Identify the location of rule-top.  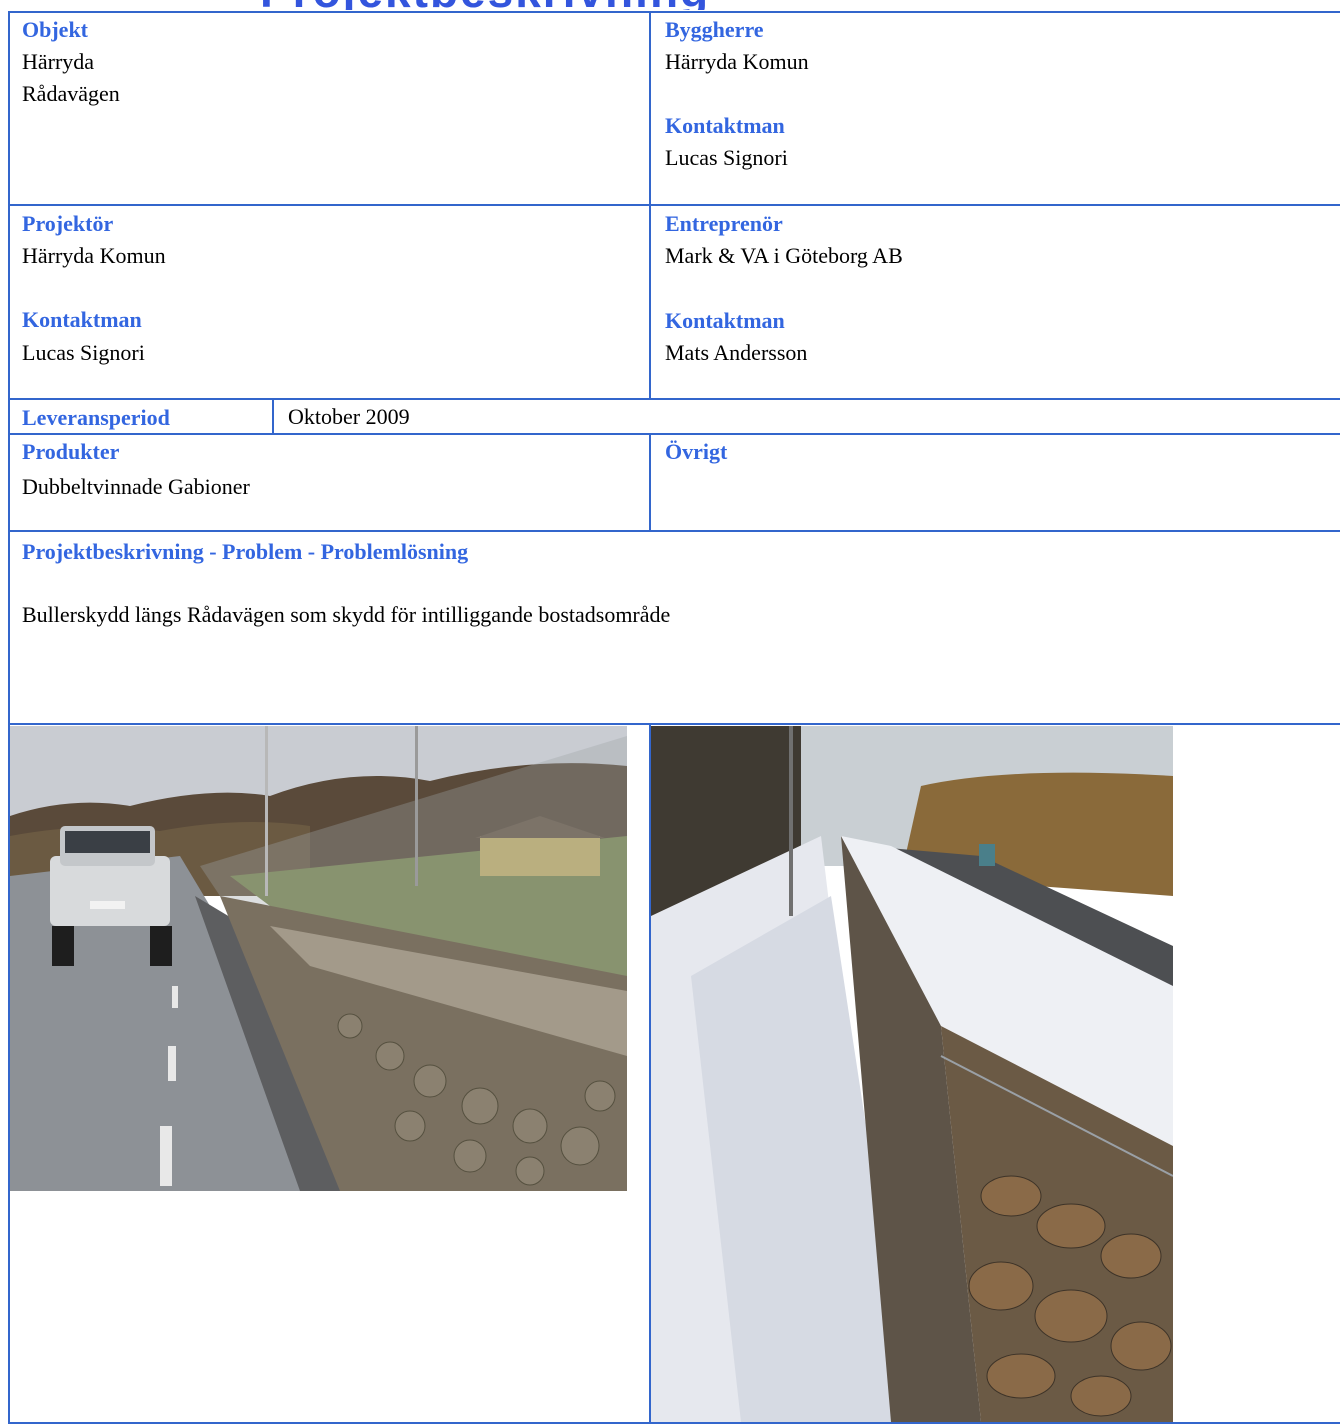
(674, 12).